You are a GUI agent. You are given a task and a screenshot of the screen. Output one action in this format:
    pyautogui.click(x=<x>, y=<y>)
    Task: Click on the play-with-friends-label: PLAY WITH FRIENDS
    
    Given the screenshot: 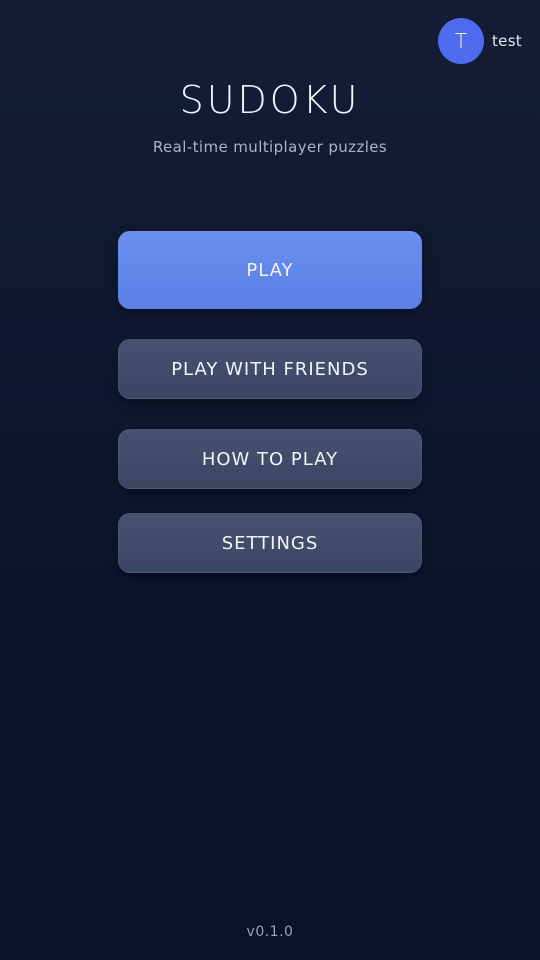 What is the action you would take?
    pyautogui.click(x=270, y=369)
    